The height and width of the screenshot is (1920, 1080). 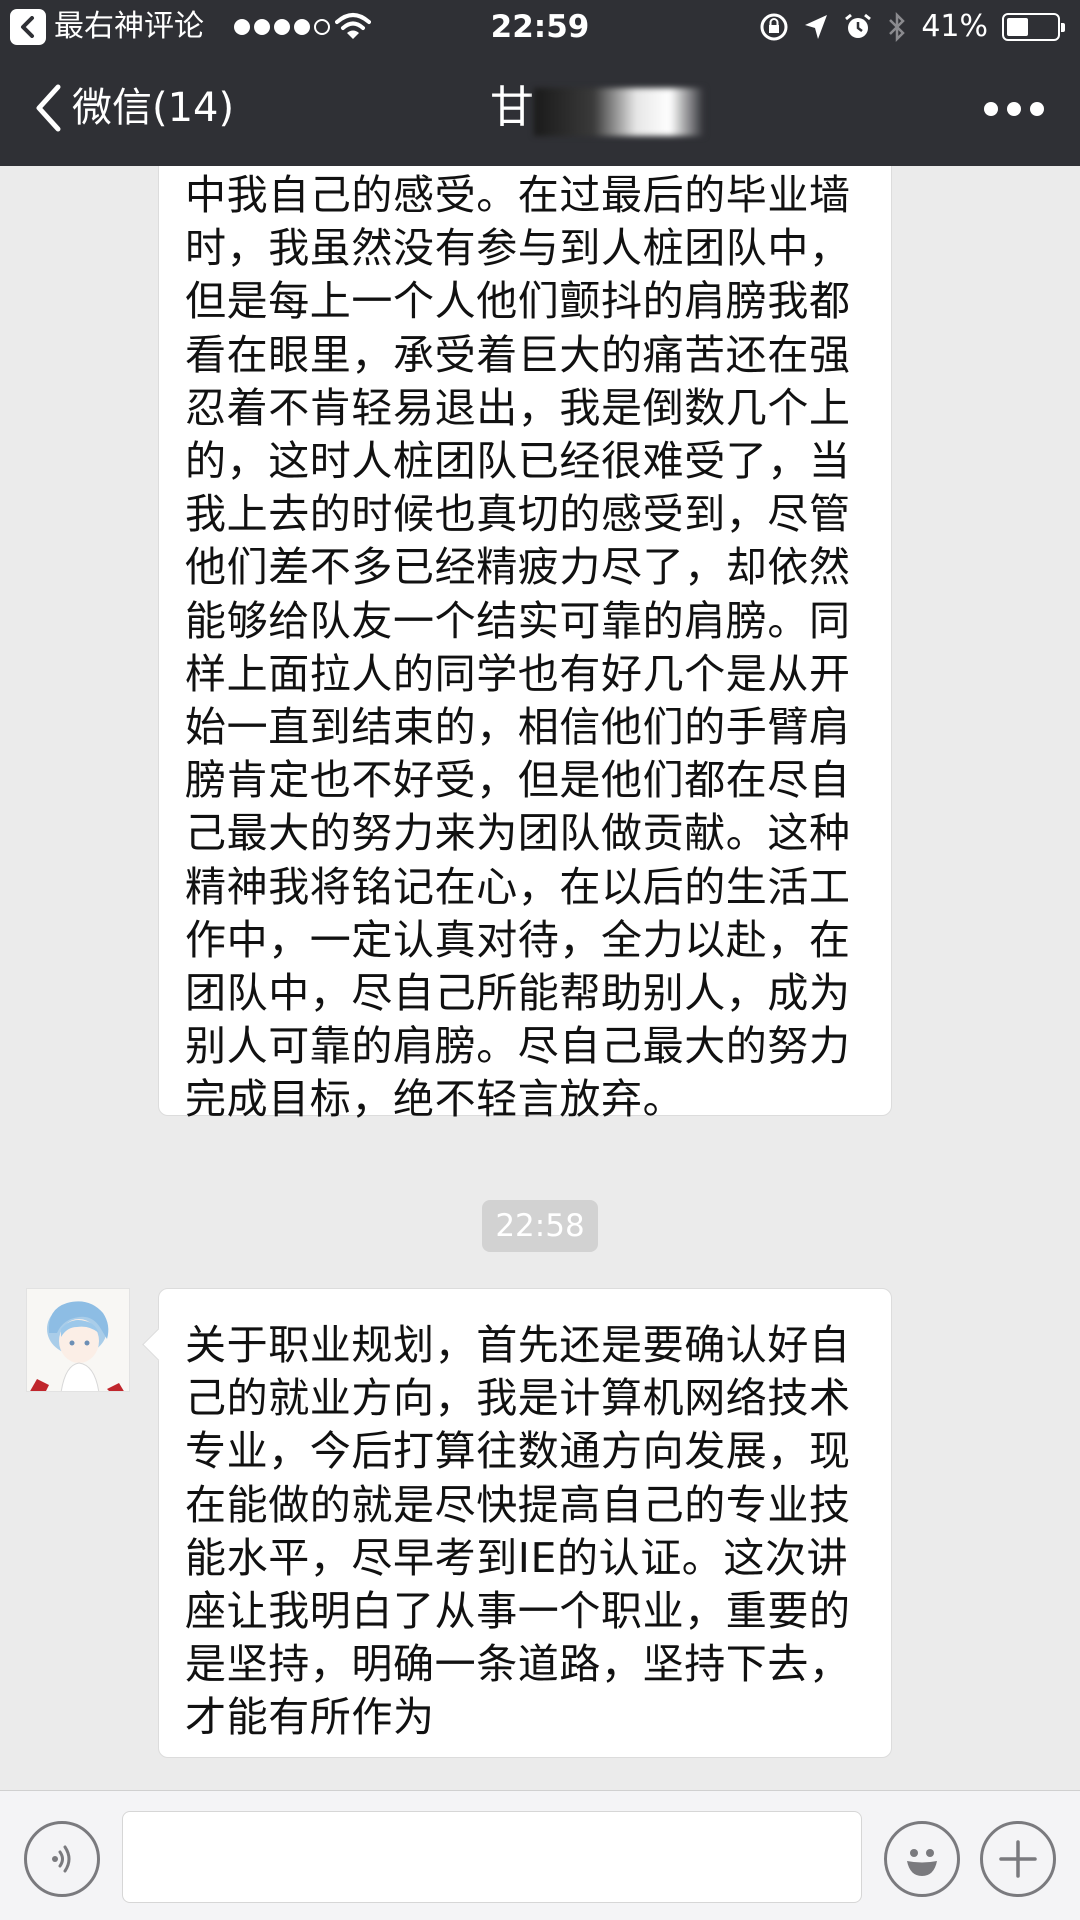 I want to click on message-line: 始一直到结束的，相信他们的手臂肩, so click(x=518, y=727).